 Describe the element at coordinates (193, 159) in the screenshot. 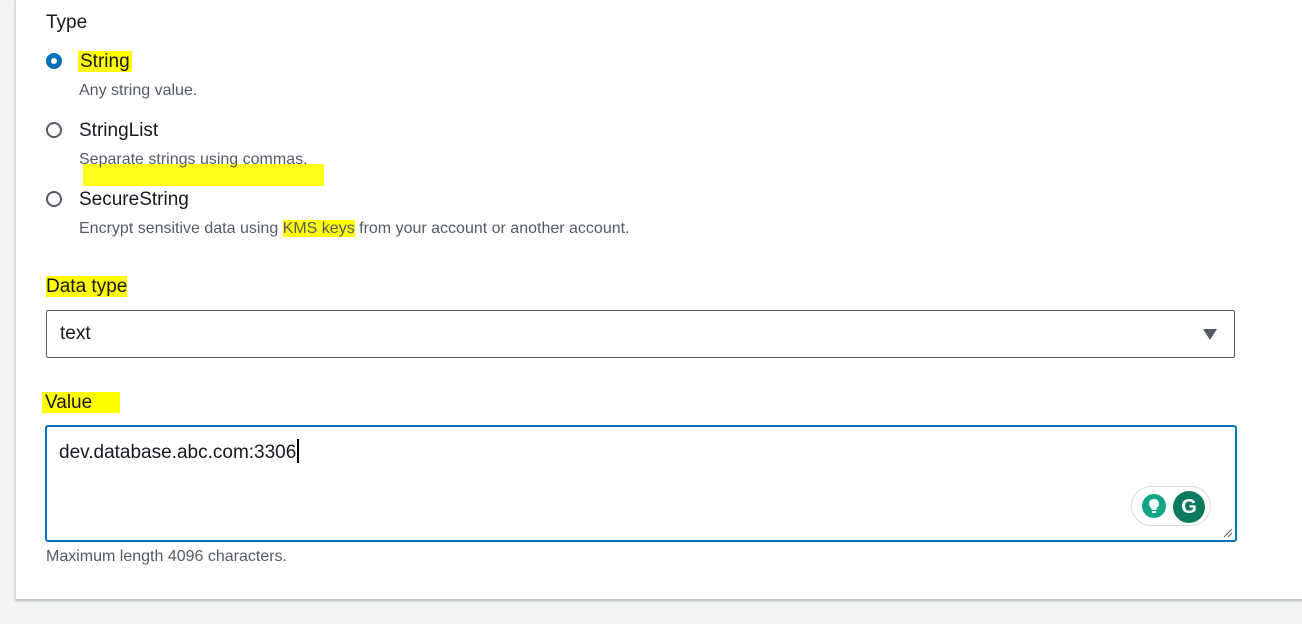

I see `option-description-stringlist: Separate strings using commas.` at that location.